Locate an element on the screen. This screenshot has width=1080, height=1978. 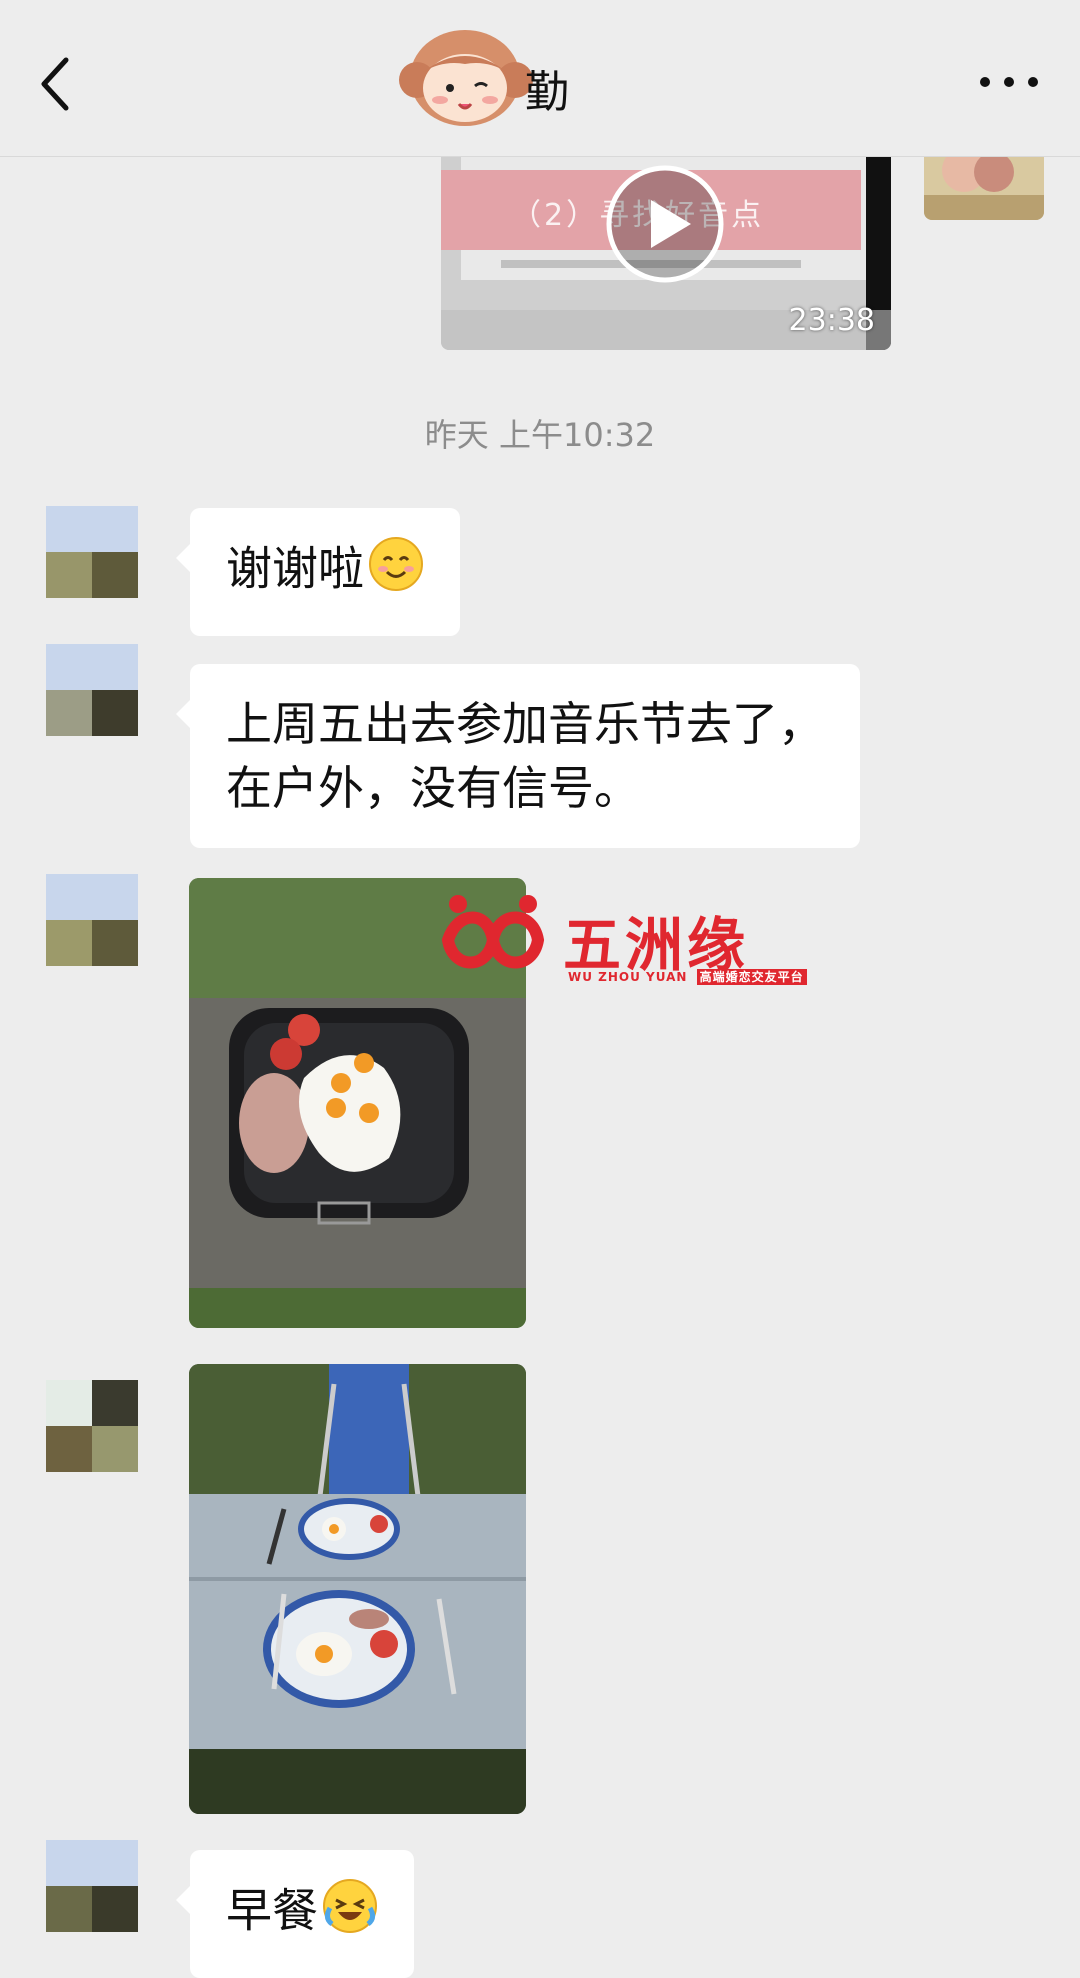
message-bubble: 上周五出去参加音乐节去了， 在户外，没有信号。 is located at coordinates (518, 756).